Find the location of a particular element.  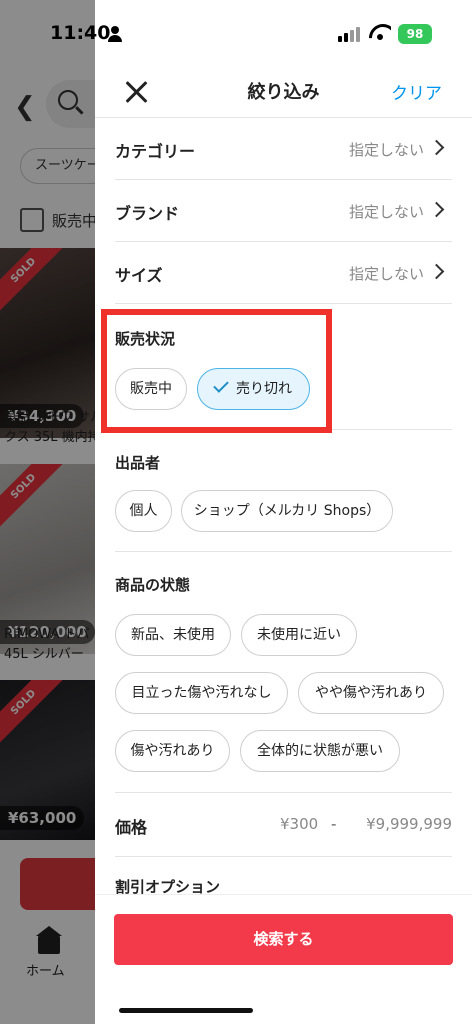

chip-condition-some-damage: やや傷や汚れあり is located at coordinates (371, 693).